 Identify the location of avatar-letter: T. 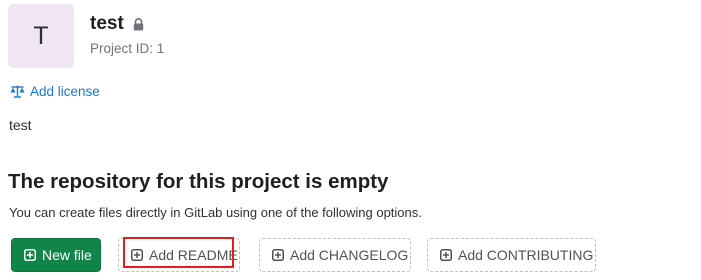
(41, 35).